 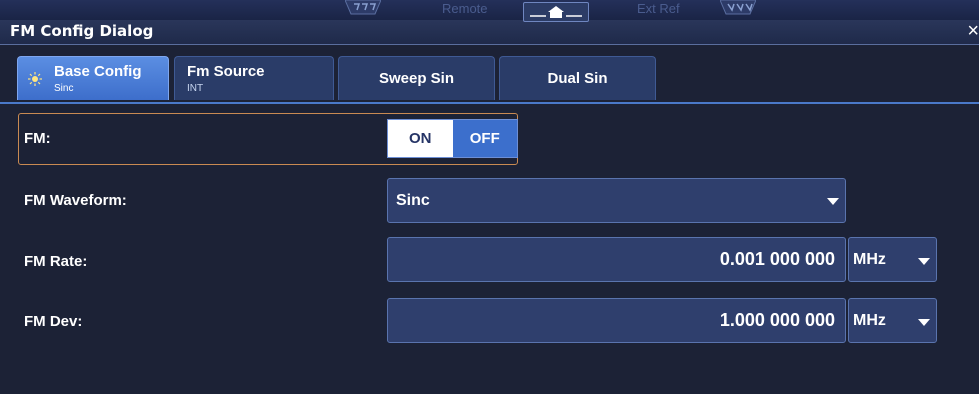 What do you see at coordinates (64, 88) in the screenshot?
I see `tab-sublabel: Sinc` at bounding box center [64, 88].